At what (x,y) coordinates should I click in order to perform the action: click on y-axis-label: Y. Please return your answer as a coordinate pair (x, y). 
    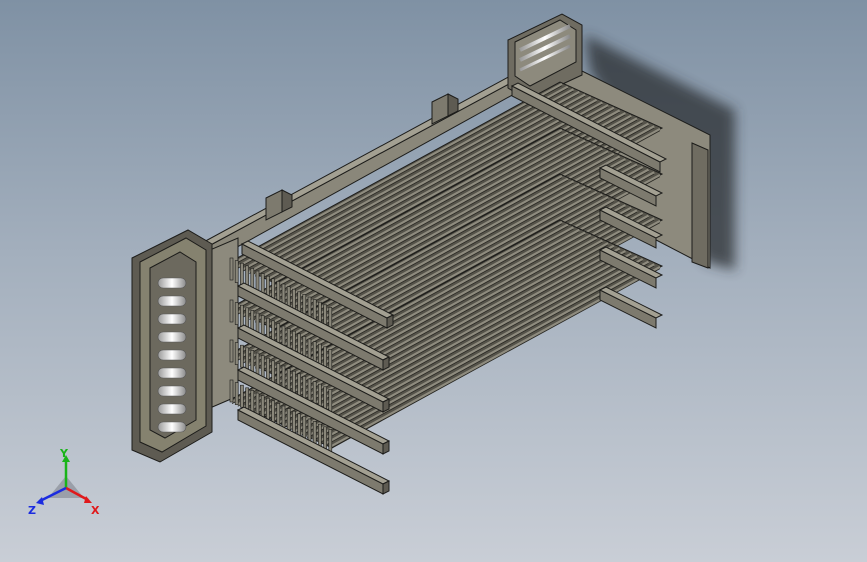
    Looking at the image, I should click on (64, 454).